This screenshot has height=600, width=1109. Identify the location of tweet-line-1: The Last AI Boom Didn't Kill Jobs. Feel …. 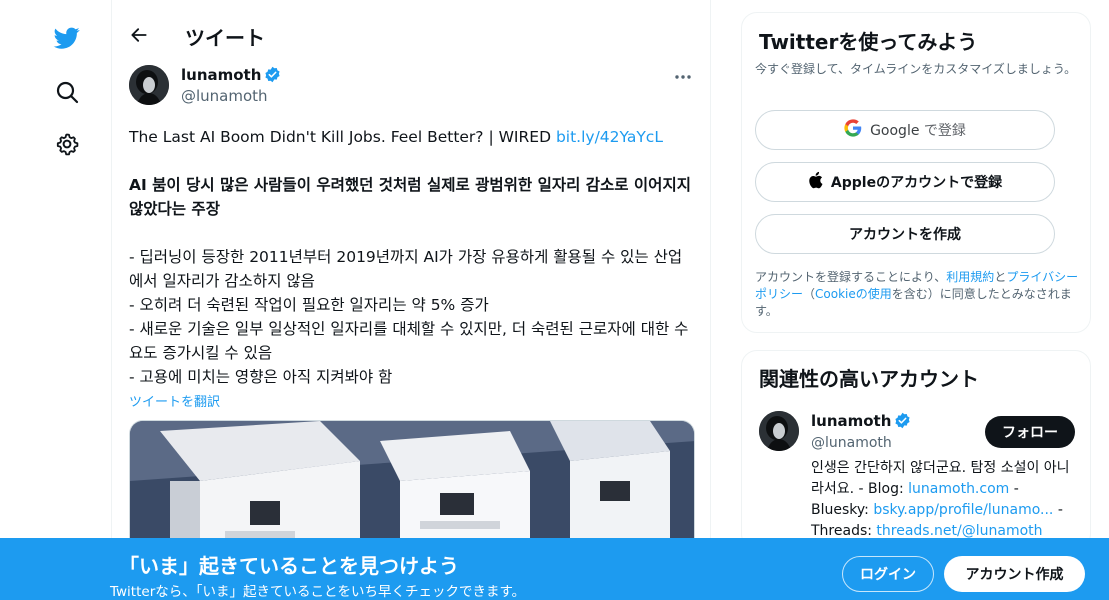
(412, 137).